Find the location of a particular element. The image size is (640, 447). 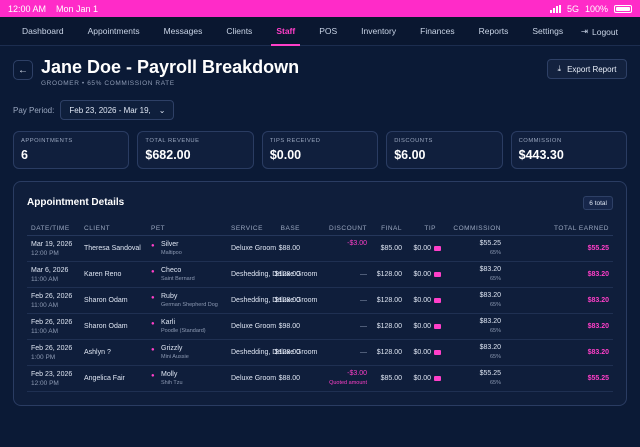

stat-commission: COMMISSION $443.30 is located at coordinates (569, 150).